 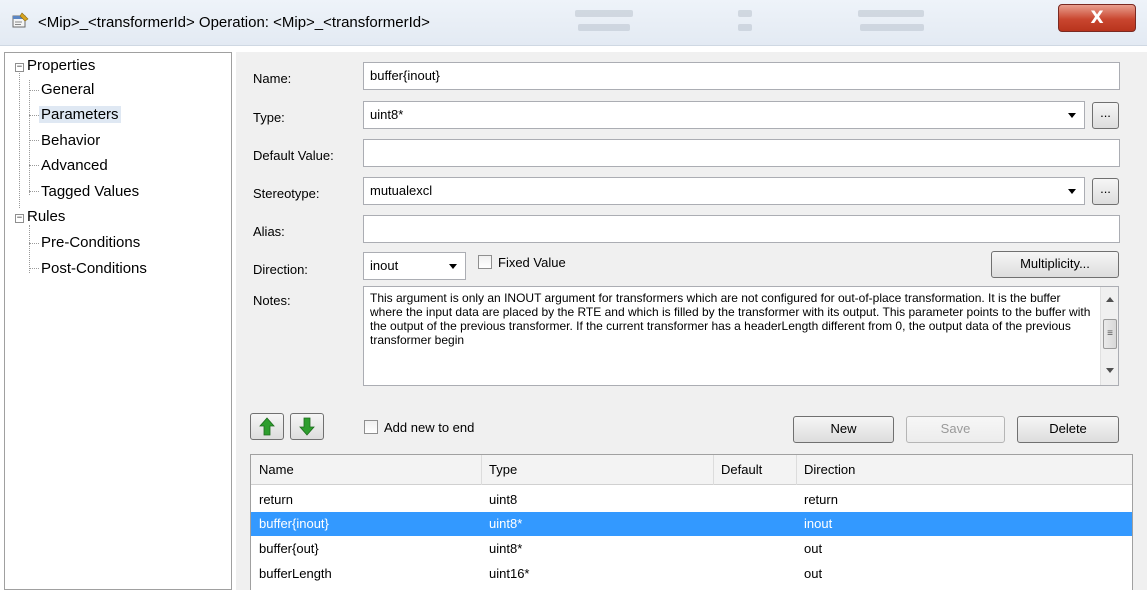 I want to click on alias-label: Alias:, so click(x=269, y=231).